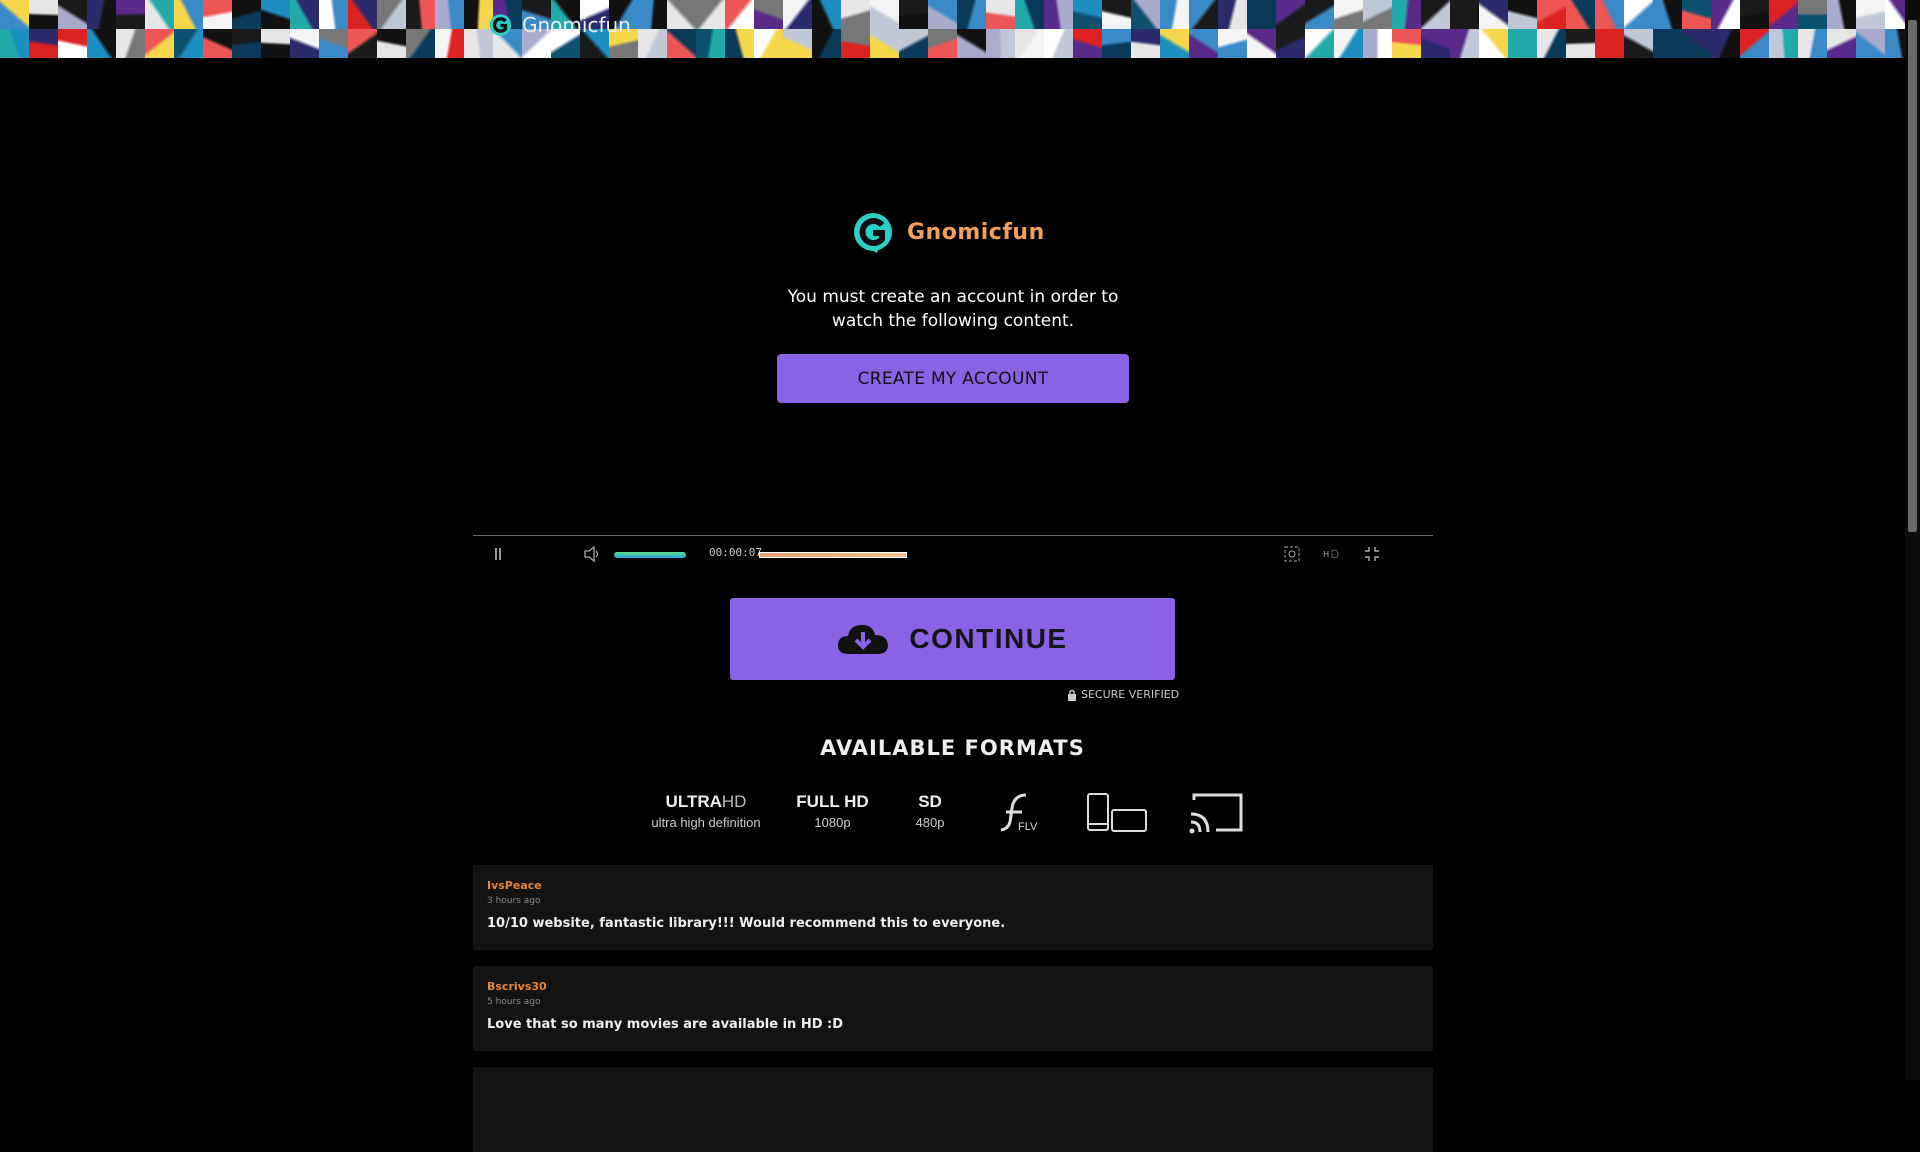  I want to click on header-site-name: Gnomicfun, so click(576, 25).